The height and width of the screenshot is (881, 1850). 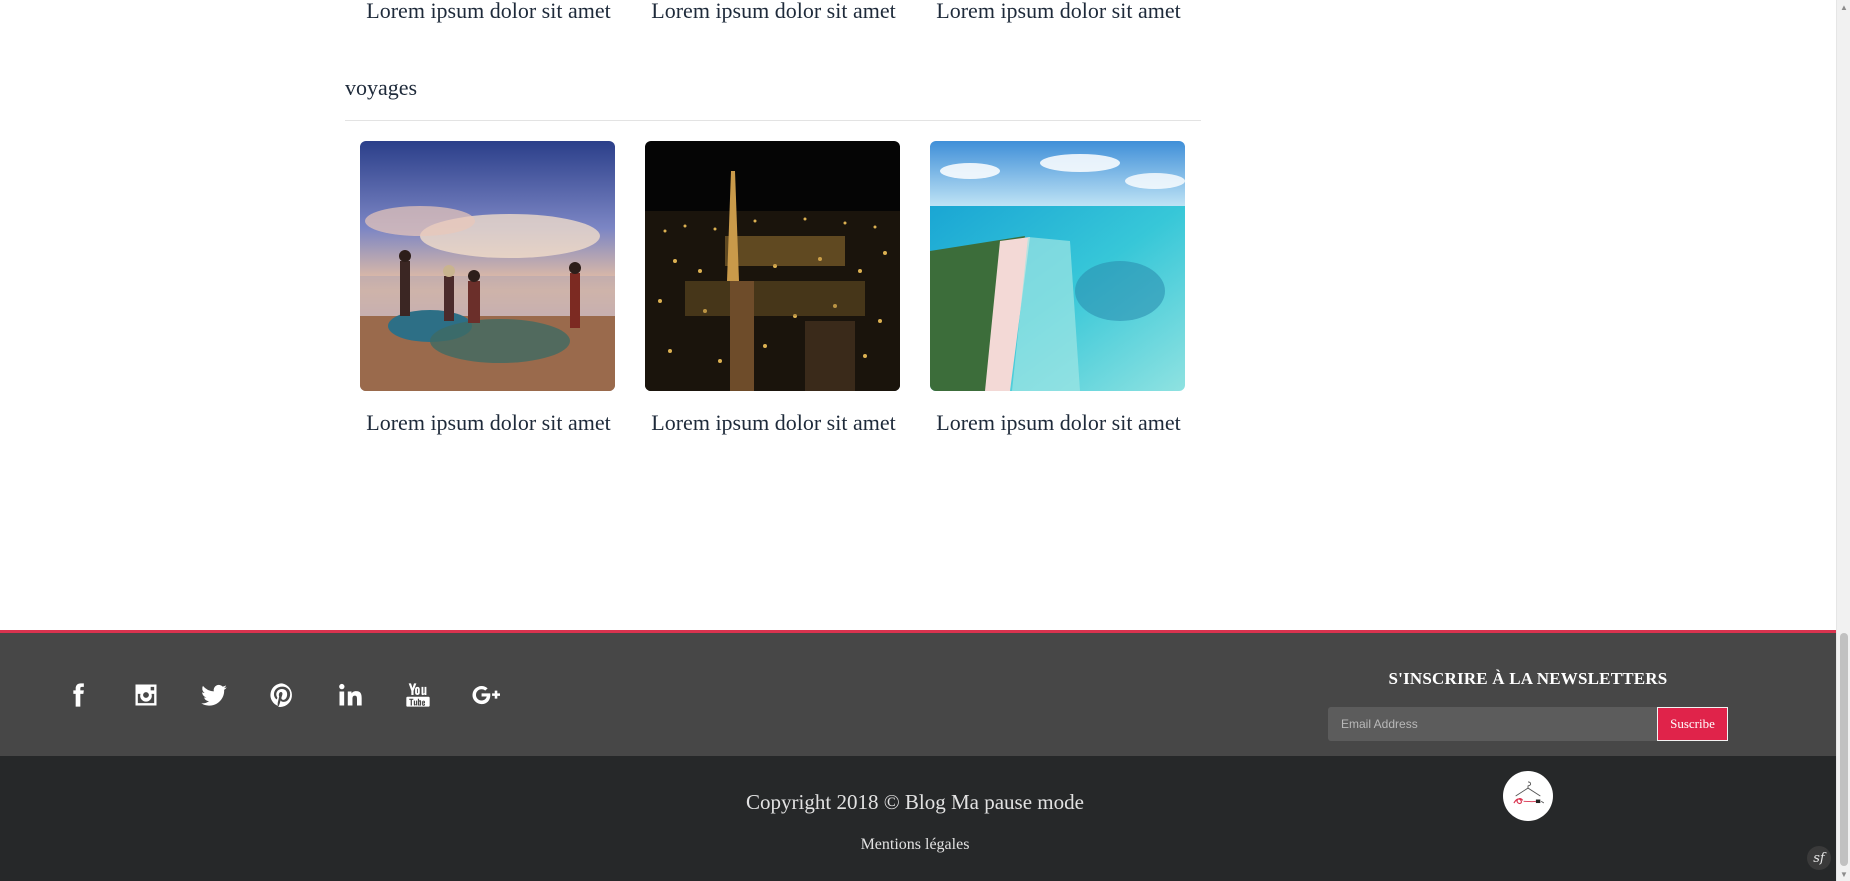 What do you see at coordinates (486, 695) in the screenshot?
I see `google-plus-icon` at bounding box center [486, 695].